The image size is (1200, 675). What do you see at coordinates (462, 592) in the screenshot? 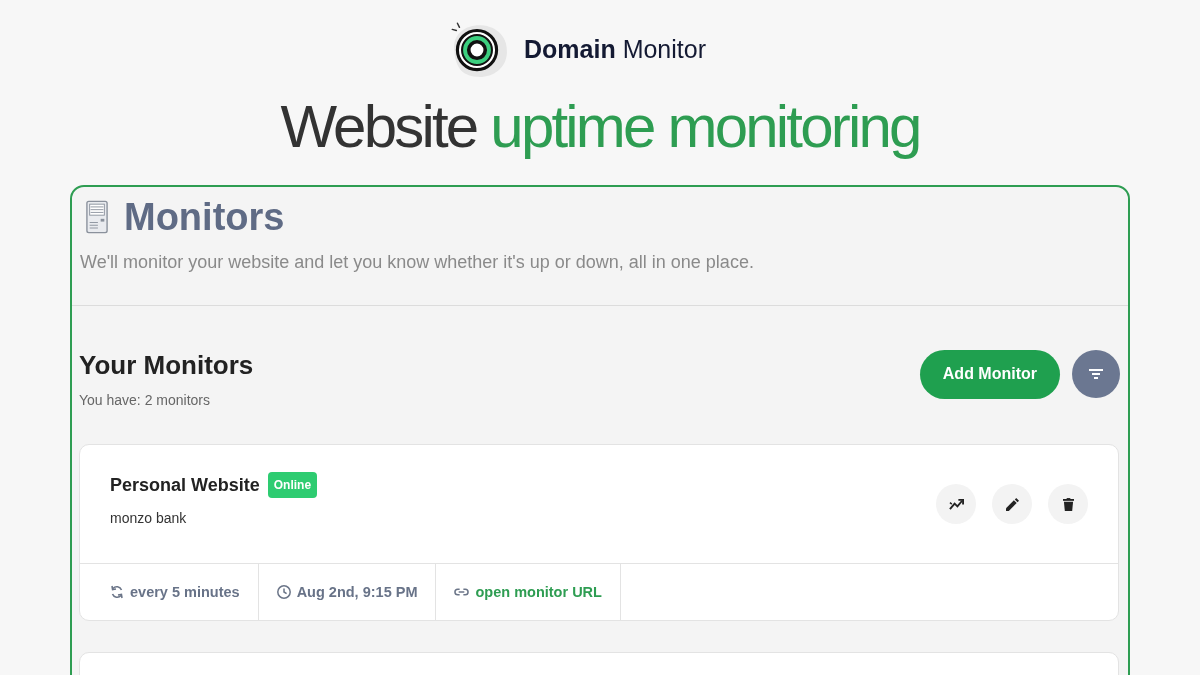
I see `link-icon` at bounding box center [462, 592].